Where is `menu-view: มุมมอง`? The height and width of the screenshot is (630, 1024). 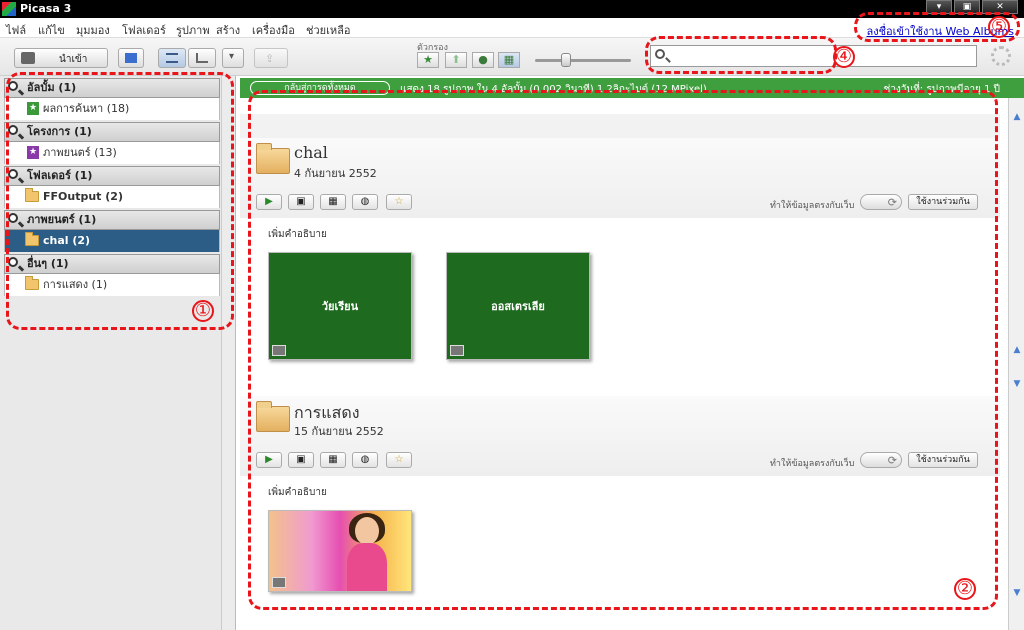
menu-view: มุมมอง is located at coordinates (93, 30).